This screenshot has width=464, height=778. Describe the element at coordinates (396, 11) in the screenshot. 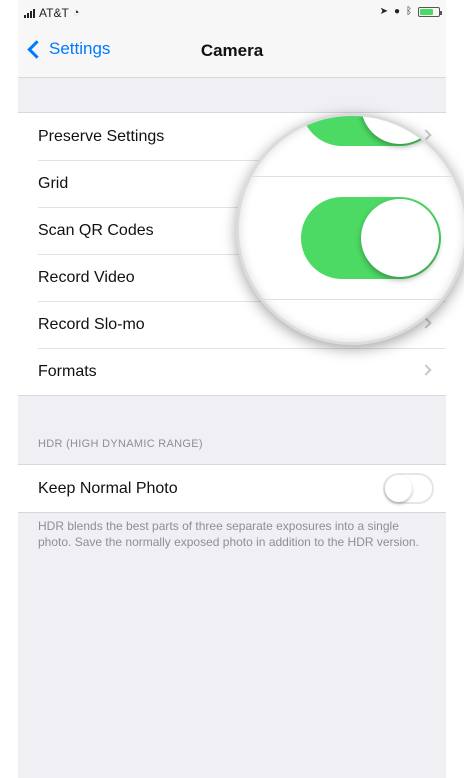

I see `alarm-icon: ●` at that location.